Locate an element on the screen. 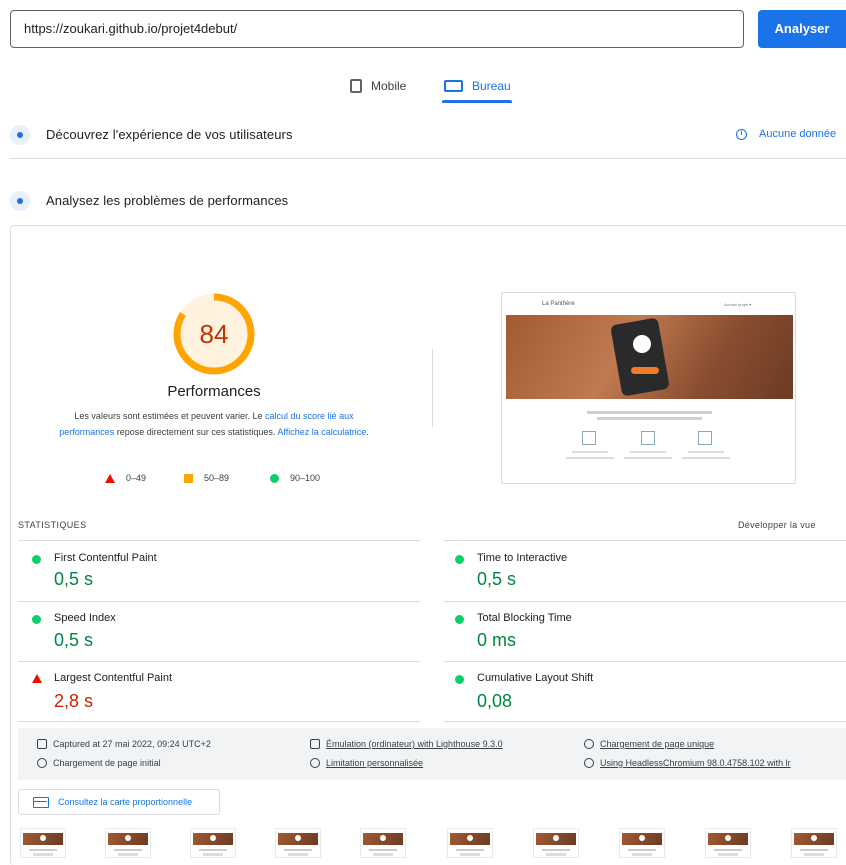 The height and width of the screenshot is (865, 846). session-icon is located at coordinates (589, 744).